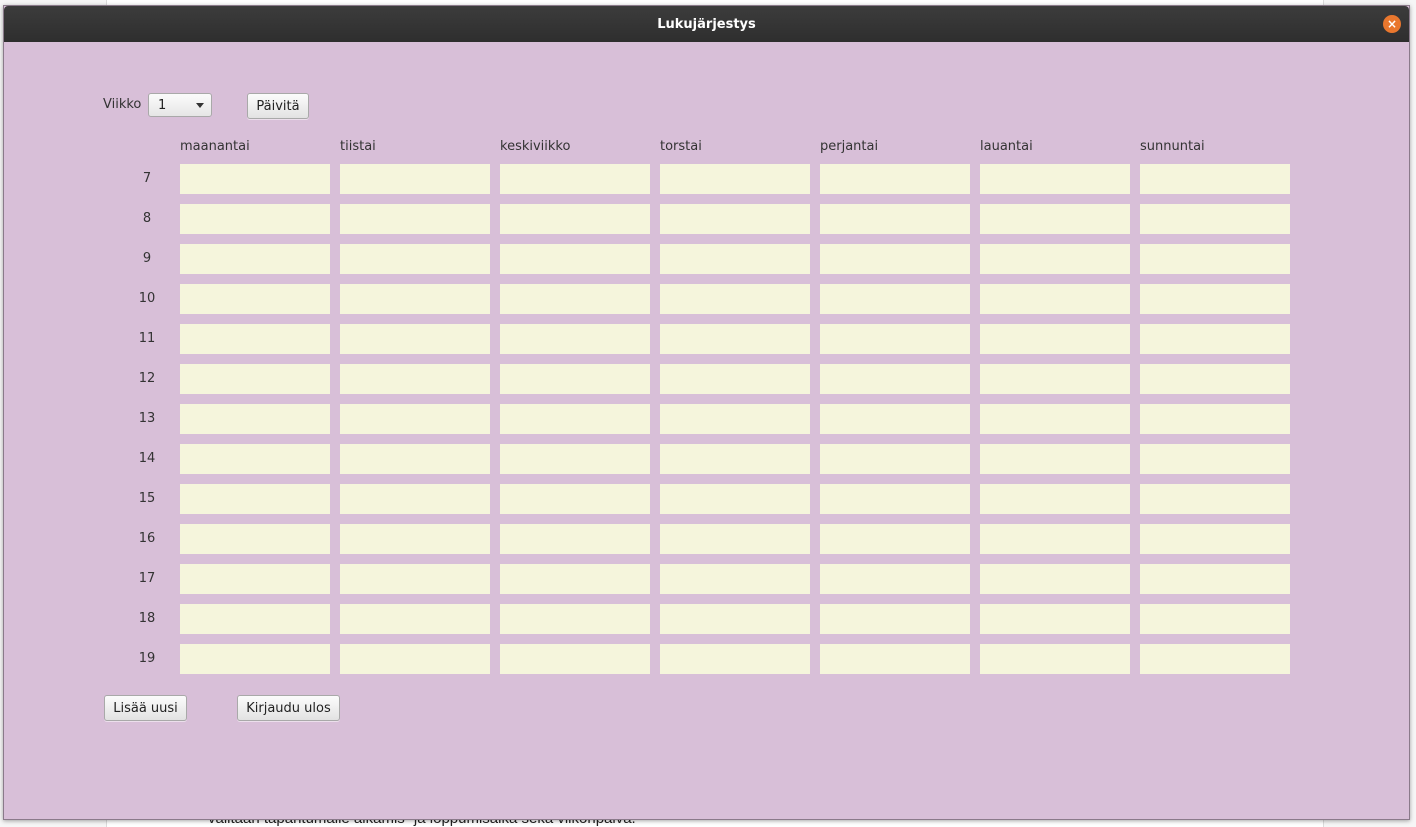  I want to click on week-select: 1, so click(180, 105).